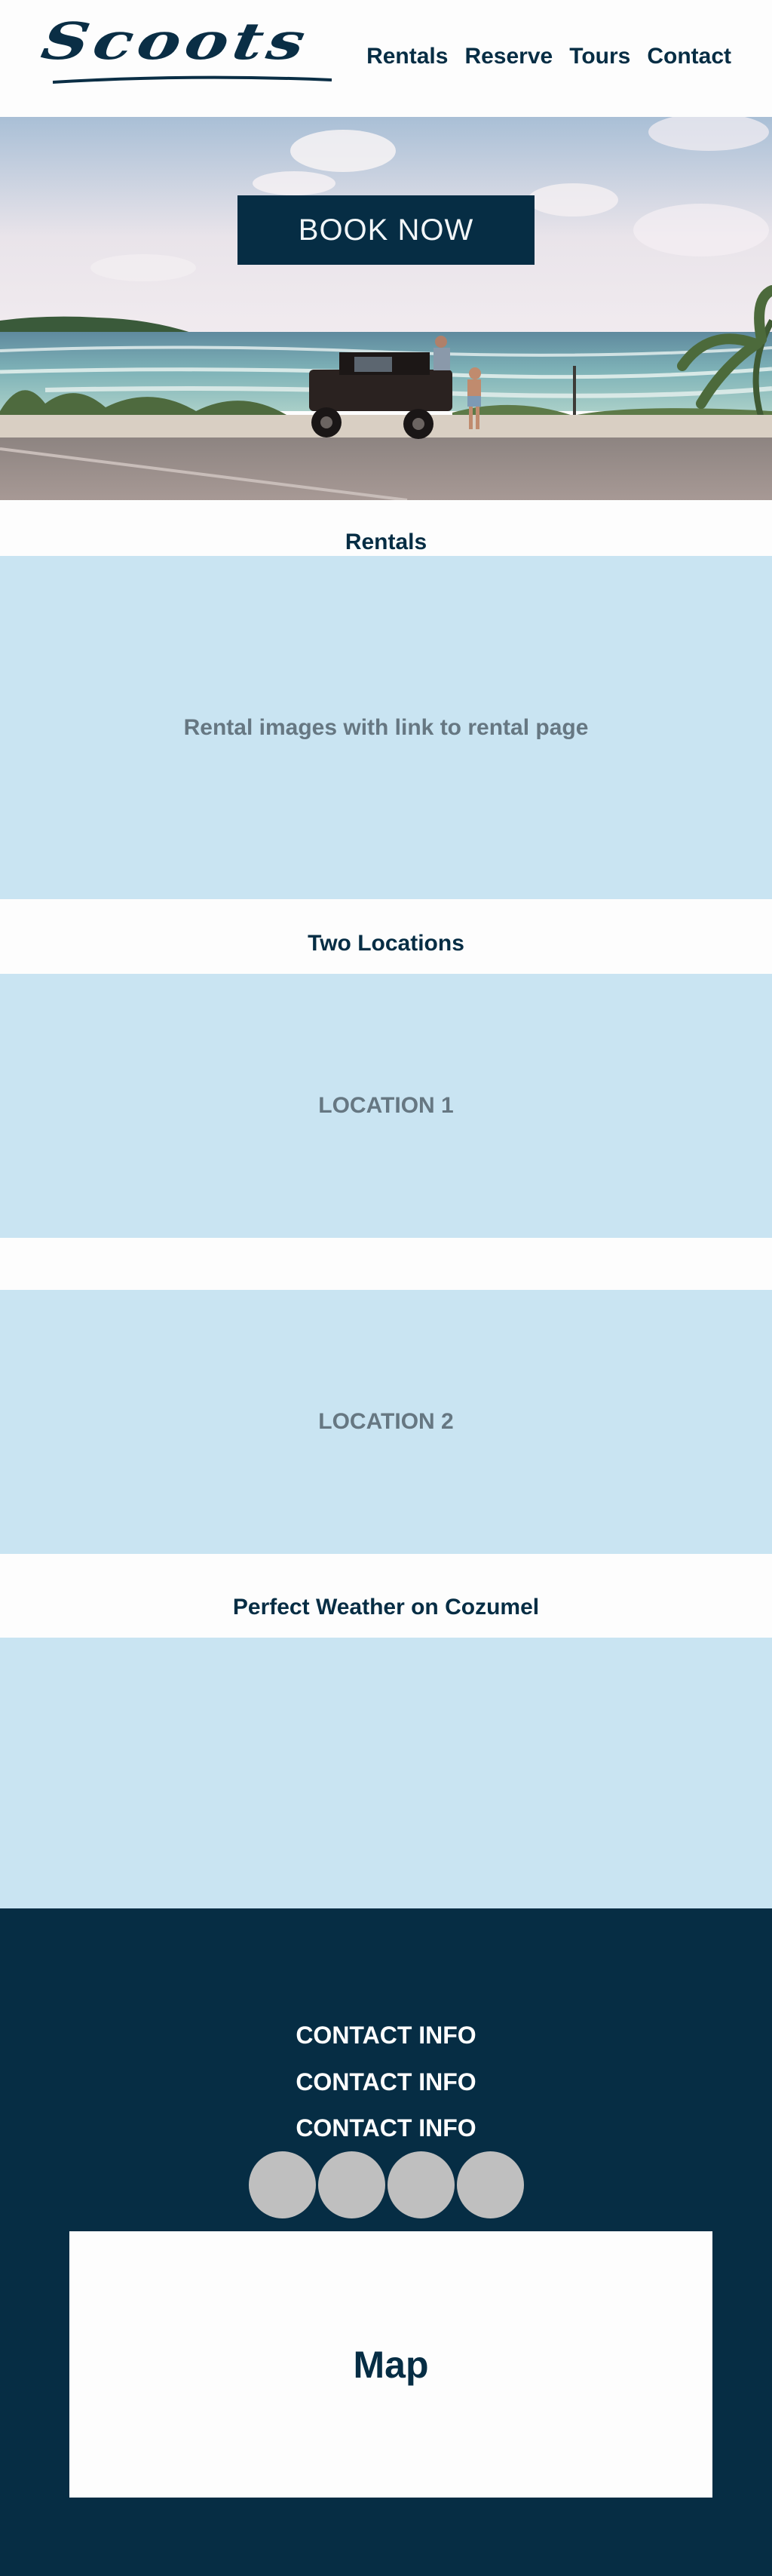 This screenshot has height=2576, width=772. What do you see at coordinates (386, 1607) in the screenshot?
I see `weather-title: Perfect Weather on Cozumel` at bounding box center [386, 1607].